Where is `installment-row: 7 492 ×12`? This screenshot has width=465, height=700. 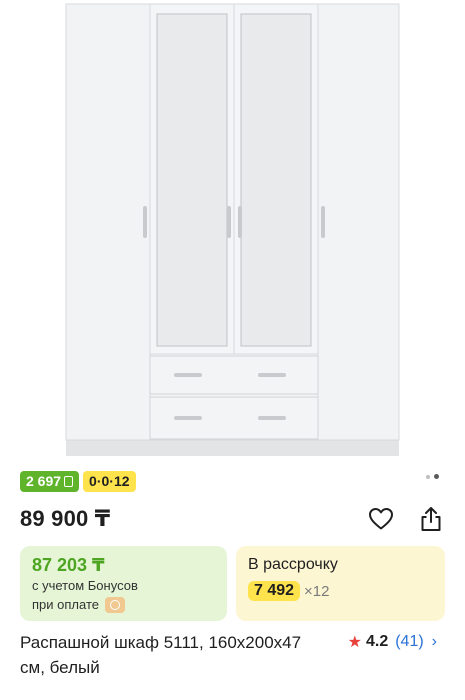
installment-row: 7 492 ×12 is located at coordinates (340, 591).